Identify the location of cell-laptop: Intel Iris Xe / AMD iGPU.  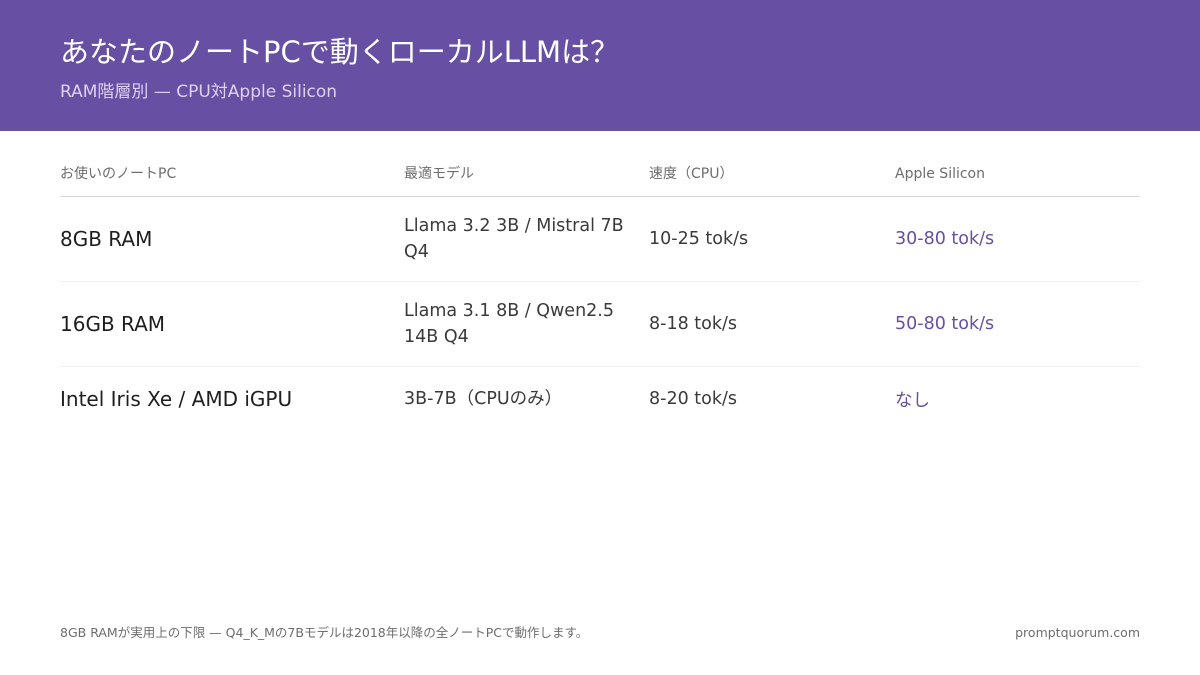
(230, 399).